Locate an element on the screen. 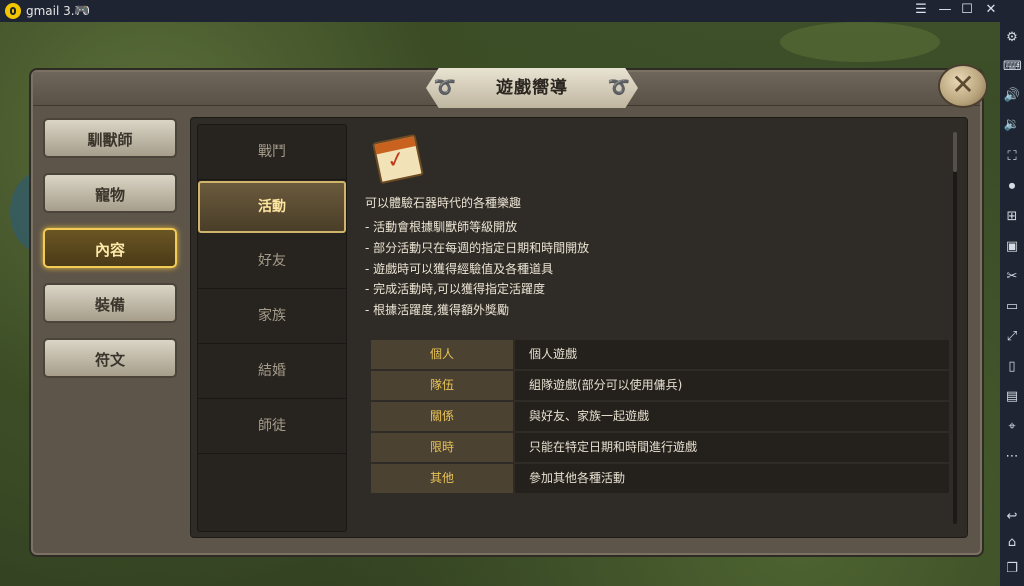  title-plate: ➰ 遊戲嚮導 ➰ is located at coordinates (532, 88).